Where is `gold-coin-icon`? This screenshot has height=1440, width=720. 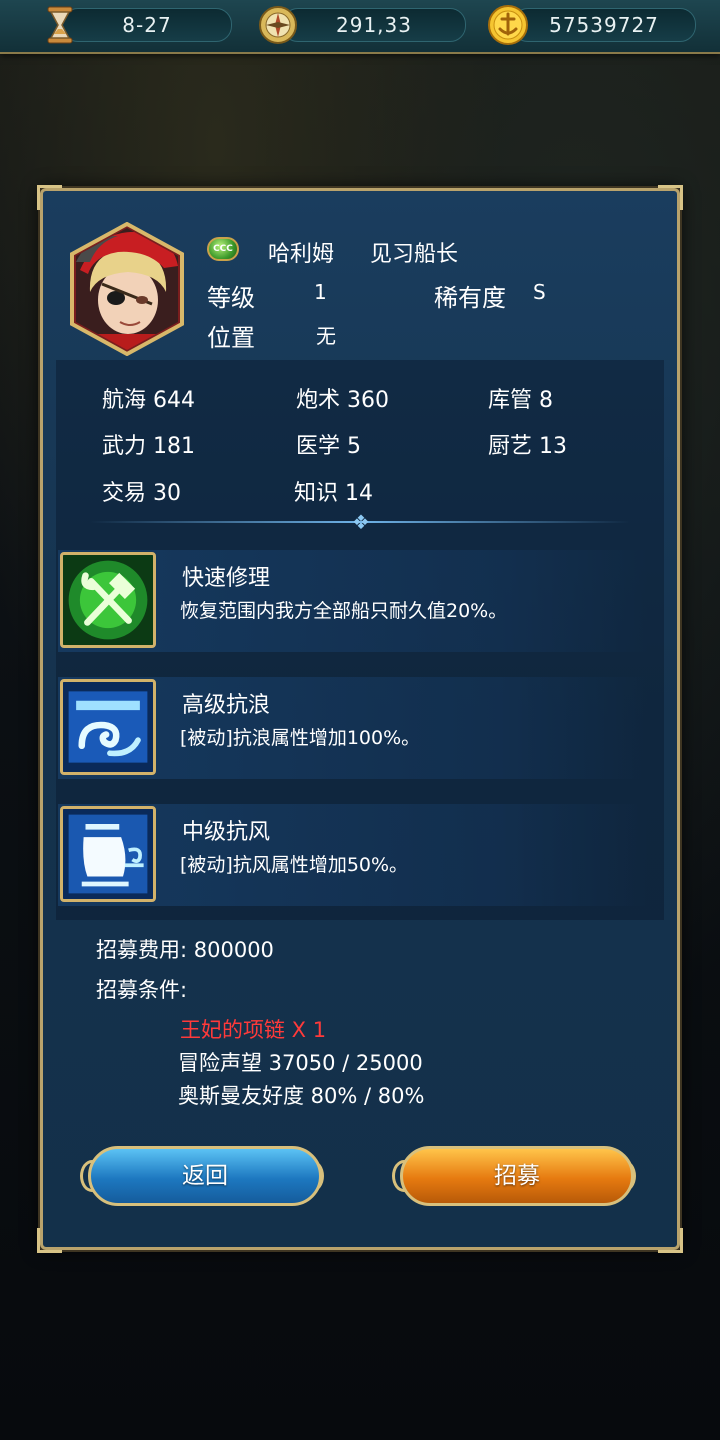
gold-coin-icon is located at coordinates (508, 25).